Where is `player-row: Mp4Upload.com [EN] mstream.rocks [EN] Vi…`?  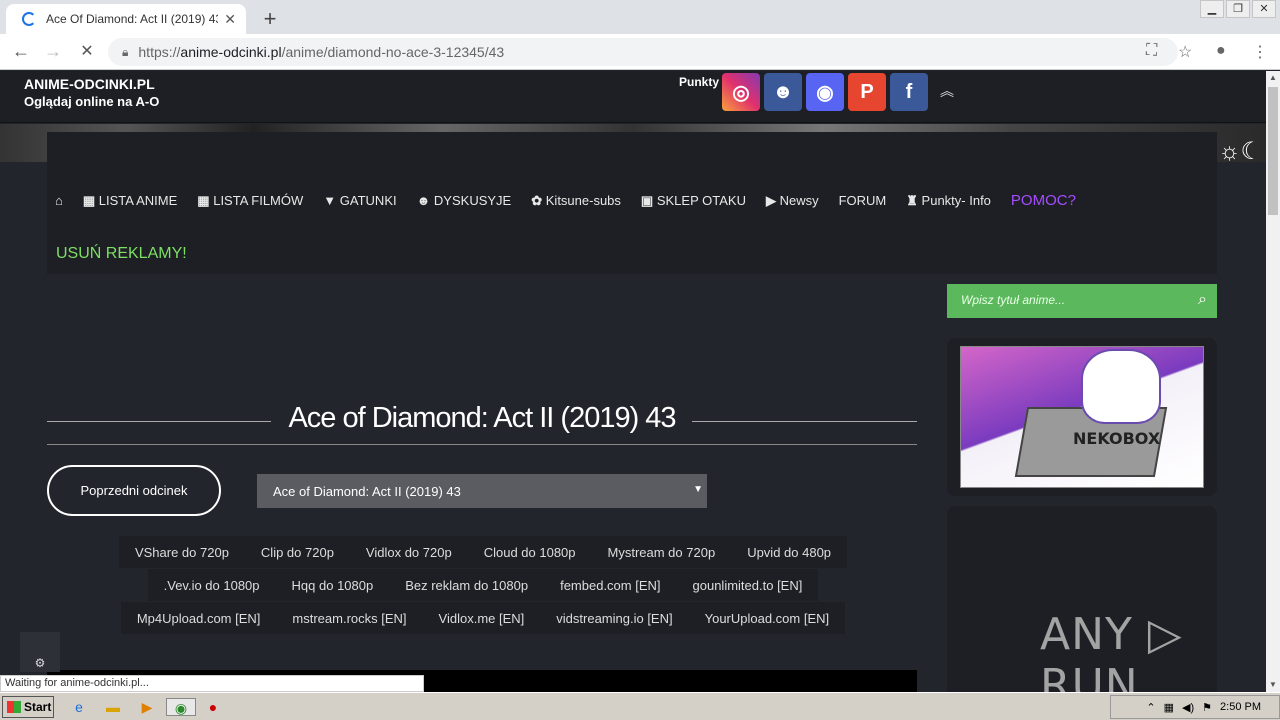 player-row: Mp4Upload.com [EN] mstream.rocks [EN] Vi… is located at coordinates (483, 618).